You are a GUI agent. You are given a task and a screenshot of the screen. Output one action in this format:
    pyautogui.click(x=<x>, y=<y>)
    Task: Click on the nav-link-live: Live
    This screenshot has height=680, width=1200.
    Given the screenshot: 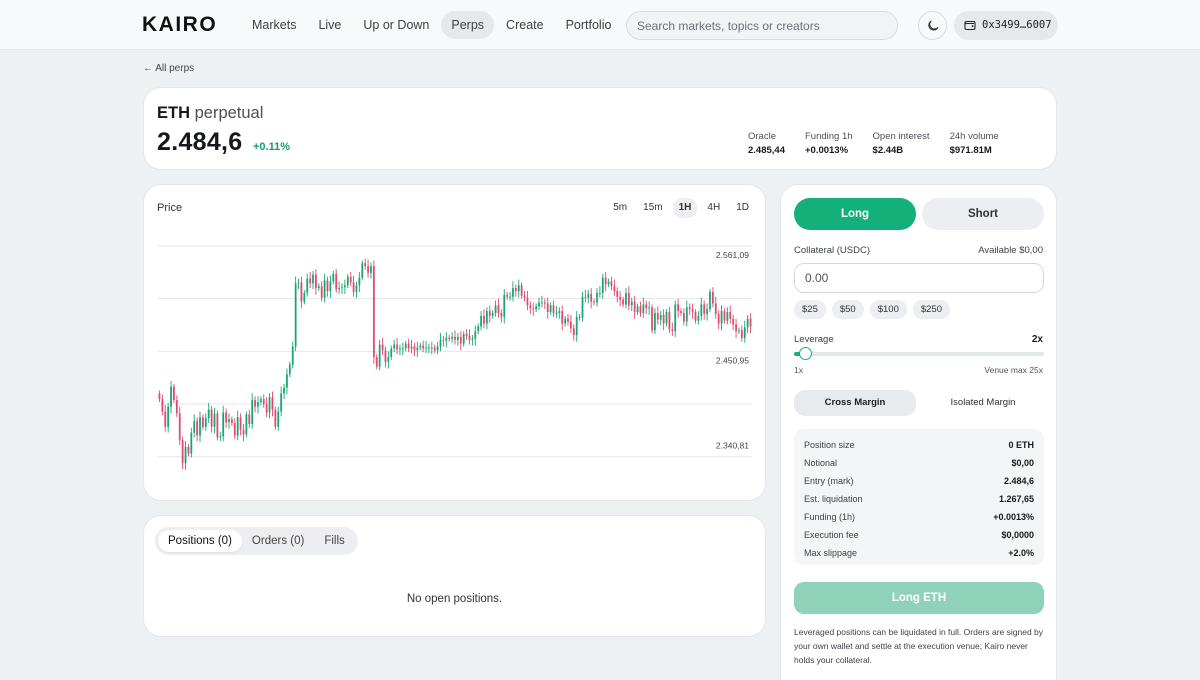 What is the action you would take?
    pyautogui.click(x=329, y=25)
    